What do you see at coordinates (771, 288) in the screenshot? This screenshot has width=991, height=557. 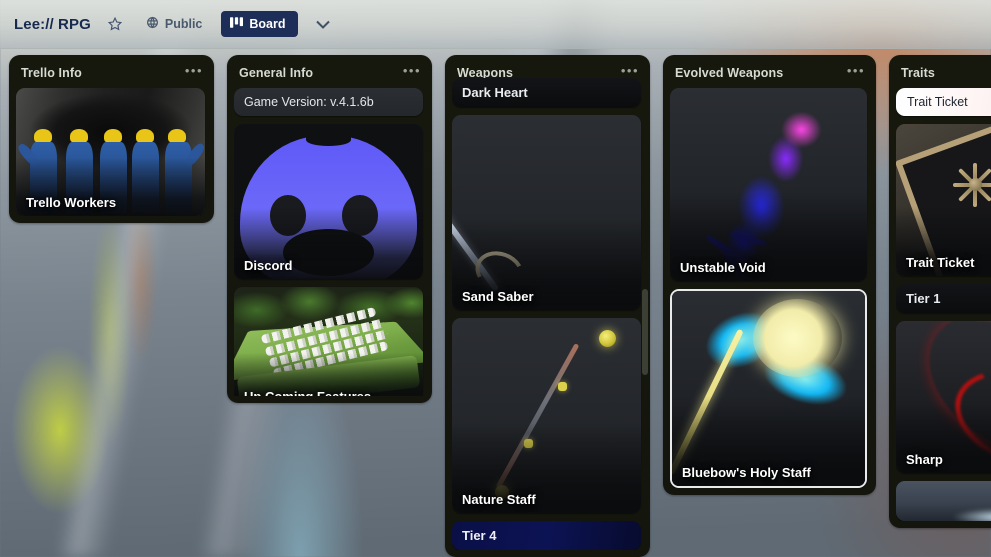 I see `list-cards: Unstable Void Bluebow's Holy Staff` at bounding box center [771, 288].